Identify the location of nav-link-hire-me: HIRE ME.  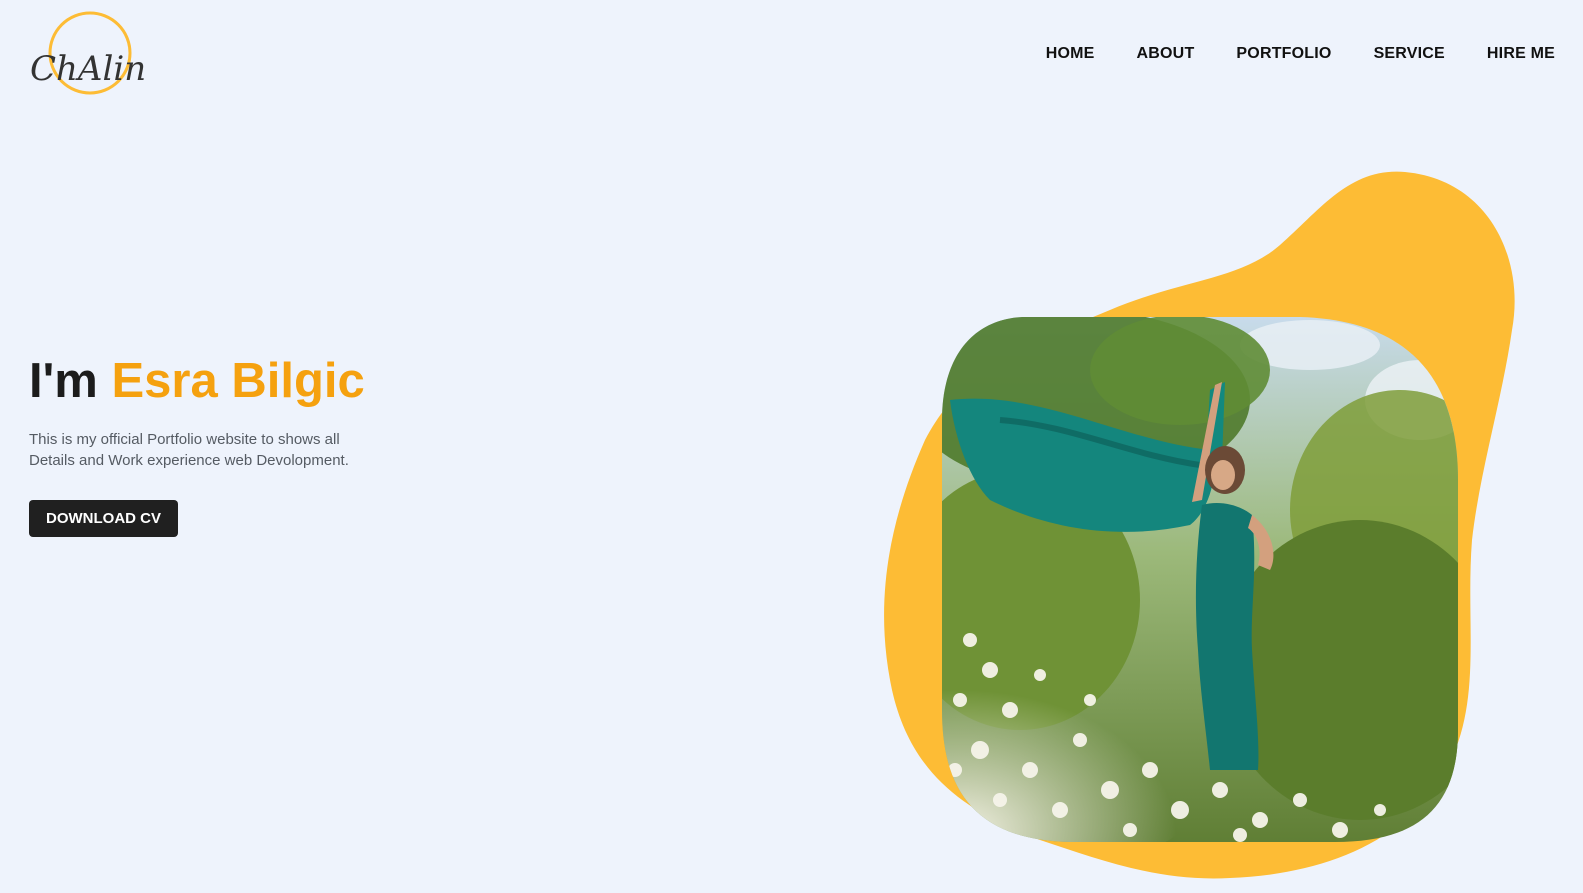
(1521, 53).